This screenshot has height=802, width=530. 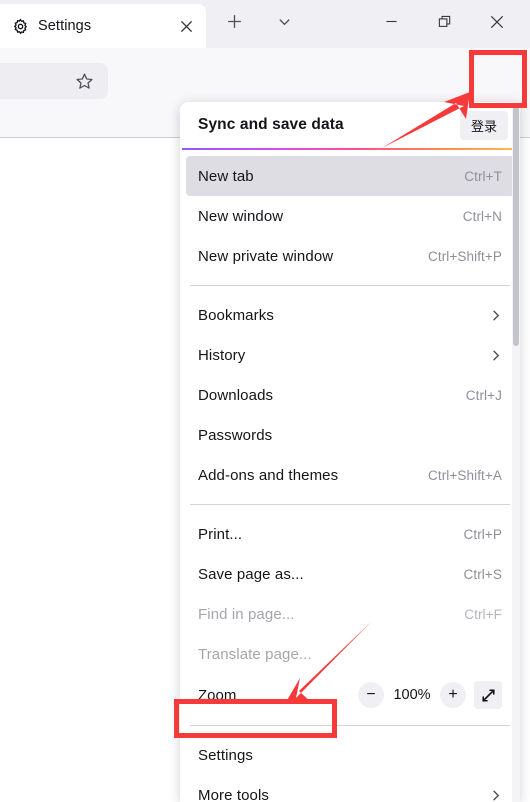 What do you see at coordinates (20, 26) in the screenshot?
I see `gear-icon` at bounding box center [20, 26].